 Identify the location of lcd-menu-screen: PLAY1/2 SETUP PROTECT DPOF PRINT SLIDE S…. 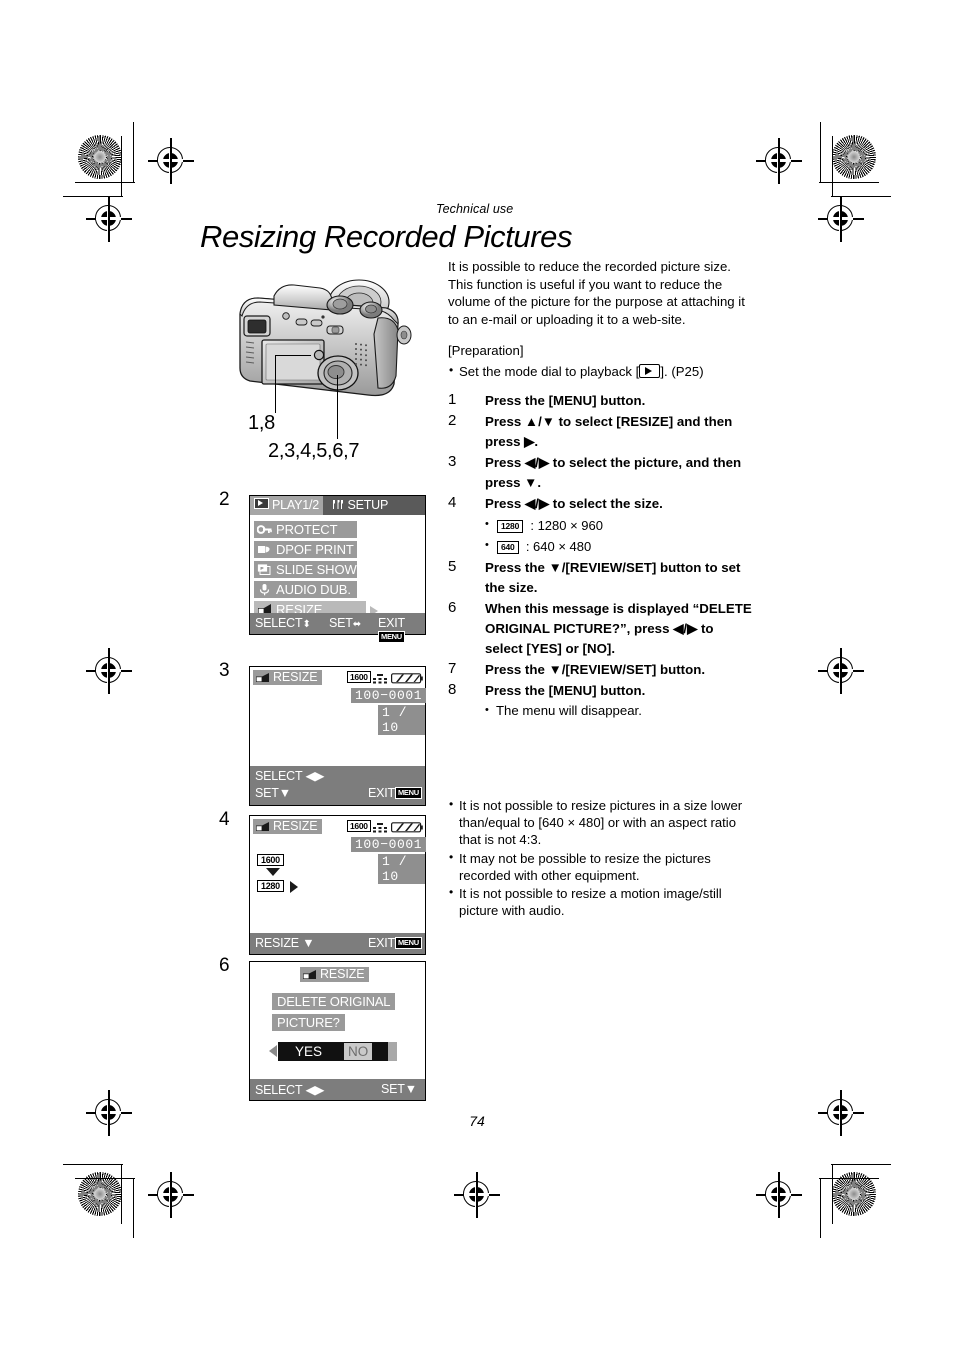
(337, 569).